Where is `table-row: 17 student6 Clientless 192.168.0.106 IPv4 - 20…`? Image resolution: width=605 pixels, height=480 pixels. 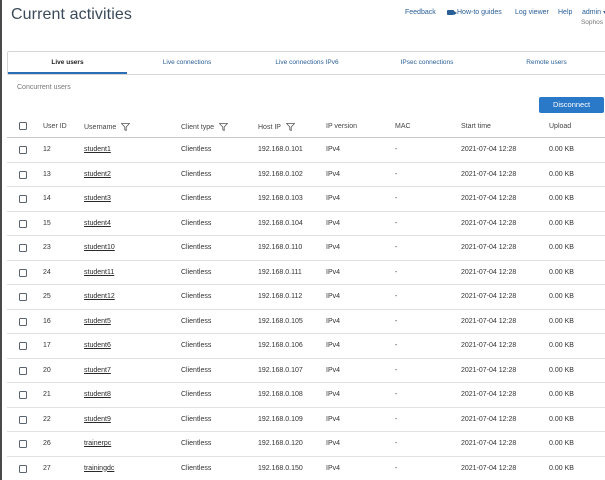
table-row: 17 student6 Clientless 192.168.0.106 IPv4 - 20… is located at coordinates (306, 346).